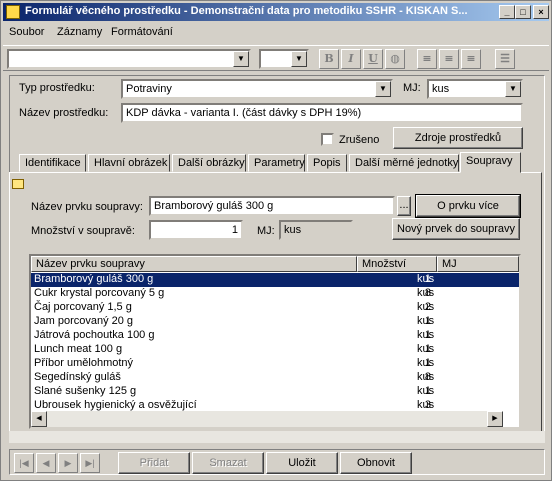 The width and height of the screenshot is (552, 481). I want to click on typ-label: Typ prostředku:, so click(57, 88).